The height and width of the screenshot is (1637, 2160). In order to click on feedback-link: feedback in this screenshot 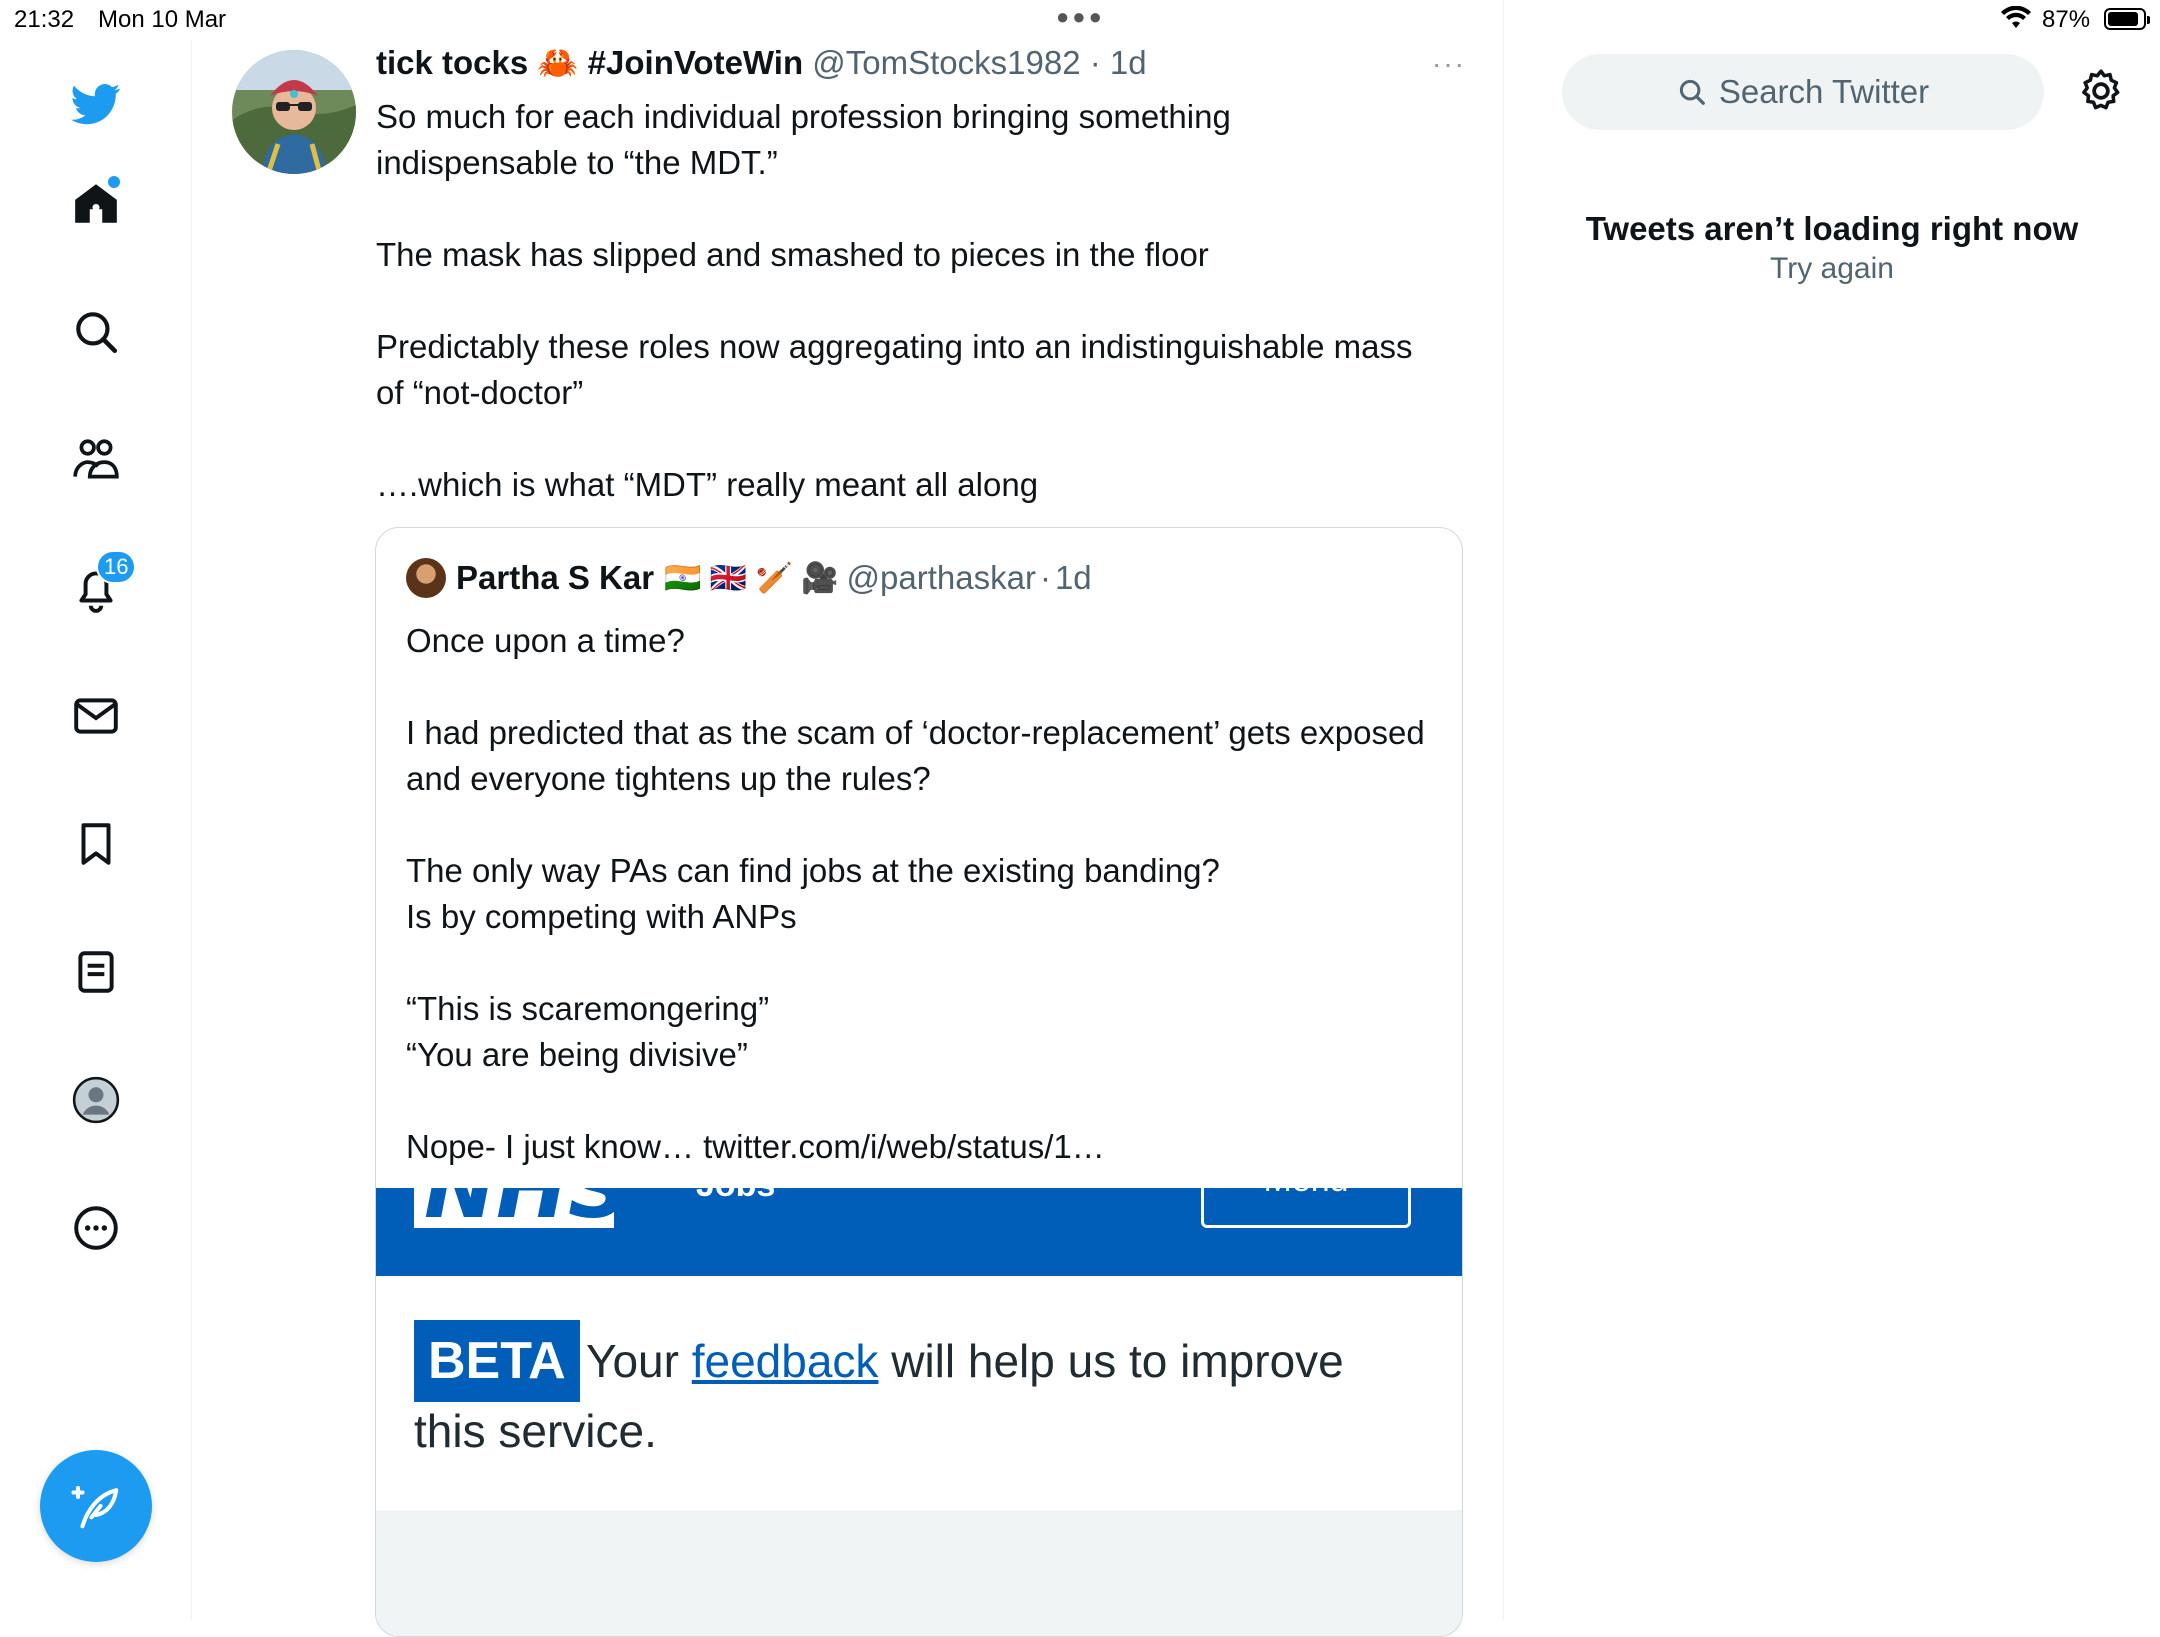, I will do `click(785, 1361)`.